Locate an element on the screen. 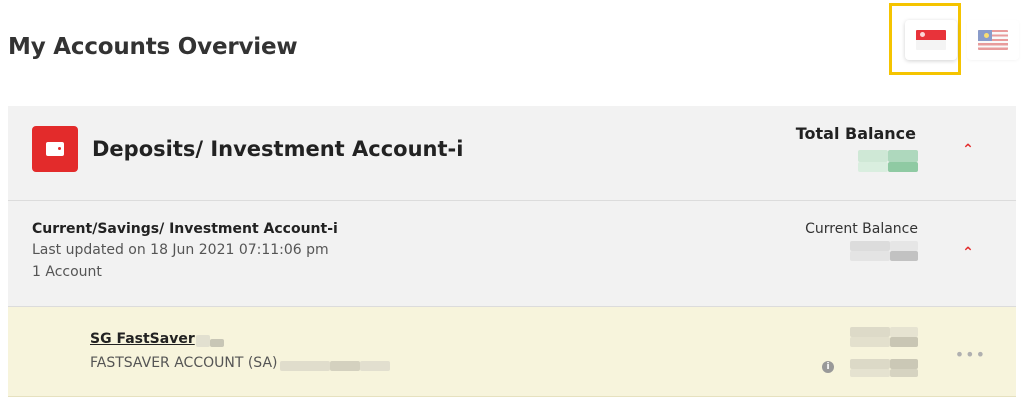  total-balance-label: Total Balance is located at coordinates (855, 133).